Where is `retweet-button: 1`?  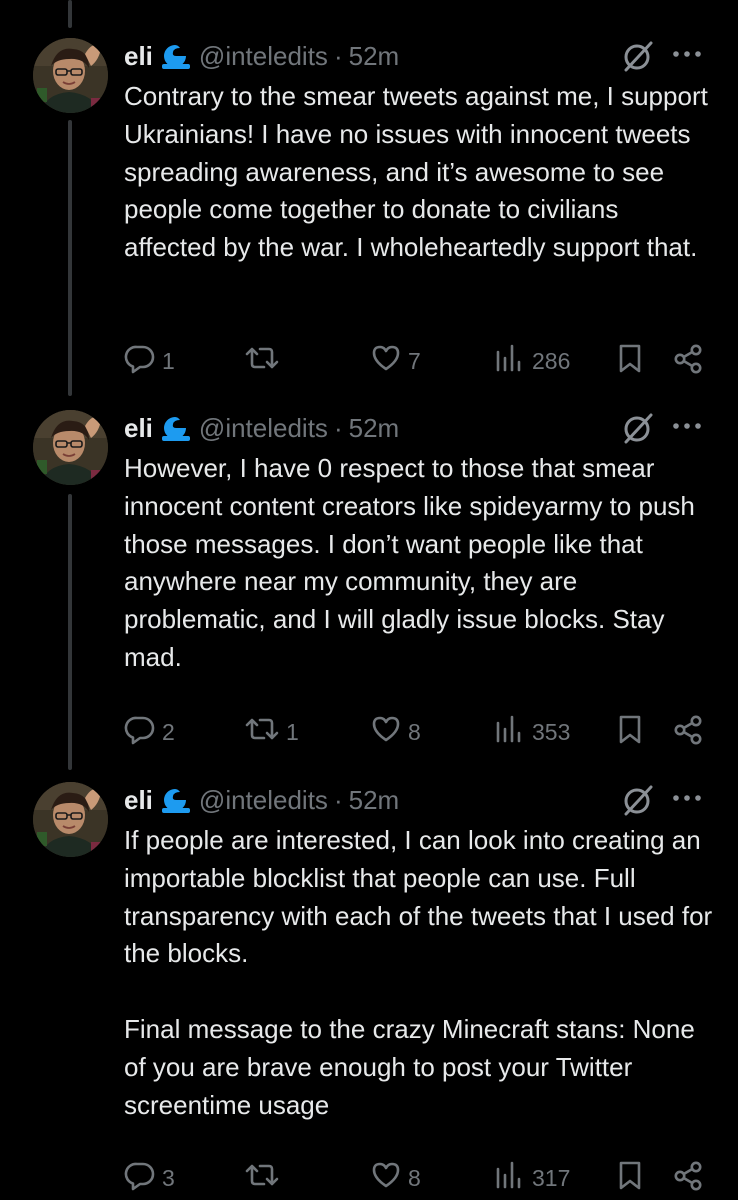
retweet-button: 1 is located at coordinates (271, 732).